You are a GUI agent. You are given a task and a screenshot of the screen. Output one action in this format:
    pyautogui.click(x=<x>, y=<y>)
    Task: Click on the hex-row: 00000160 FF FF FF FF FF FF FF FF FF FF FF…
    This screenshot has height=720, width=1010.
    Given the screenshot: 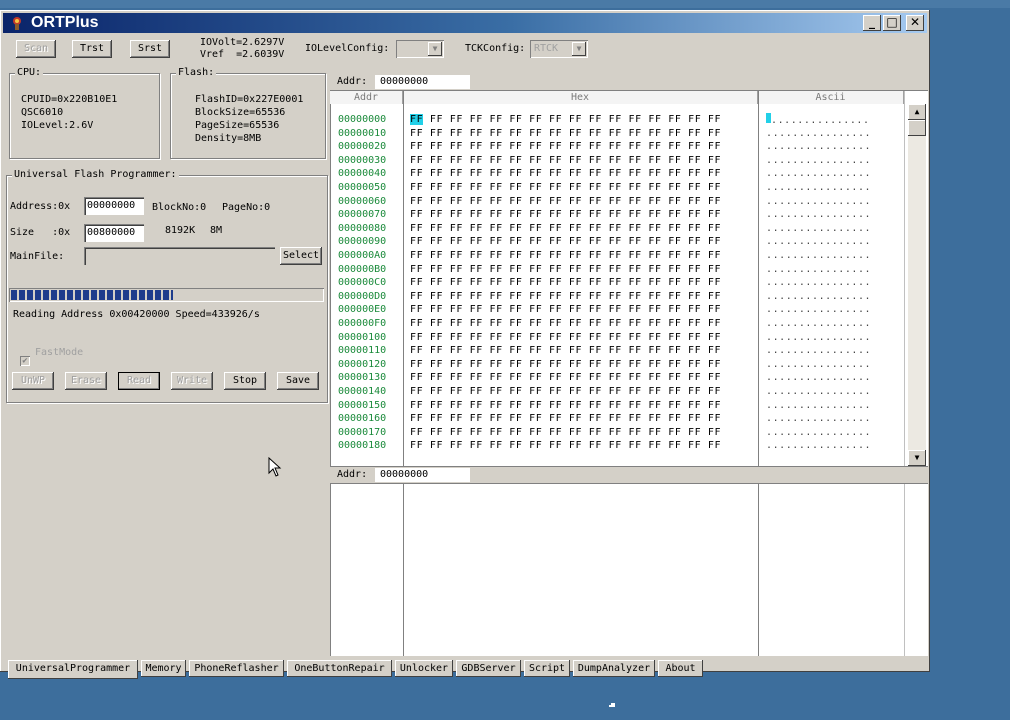 What is the action you would take?
    pyautogui.click(x=615, y=419)
    